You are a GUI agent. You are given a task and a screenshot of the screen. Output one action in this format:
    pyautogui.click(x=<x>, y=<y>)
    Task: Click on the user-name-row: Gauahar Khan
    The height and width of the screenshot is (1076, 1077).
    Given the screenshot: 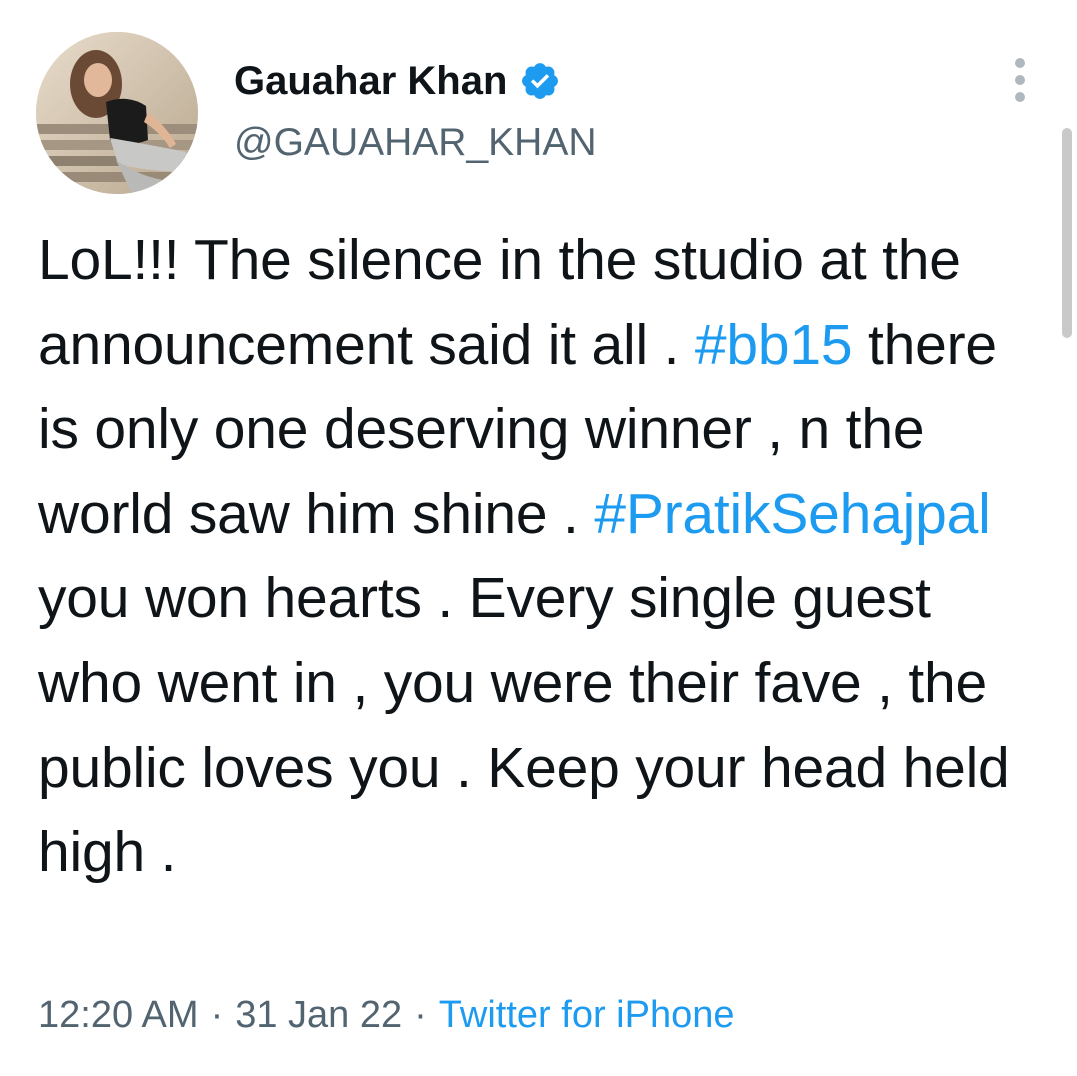 What is the action you would take?
    pyautogui.click(x=397, y=81)
    